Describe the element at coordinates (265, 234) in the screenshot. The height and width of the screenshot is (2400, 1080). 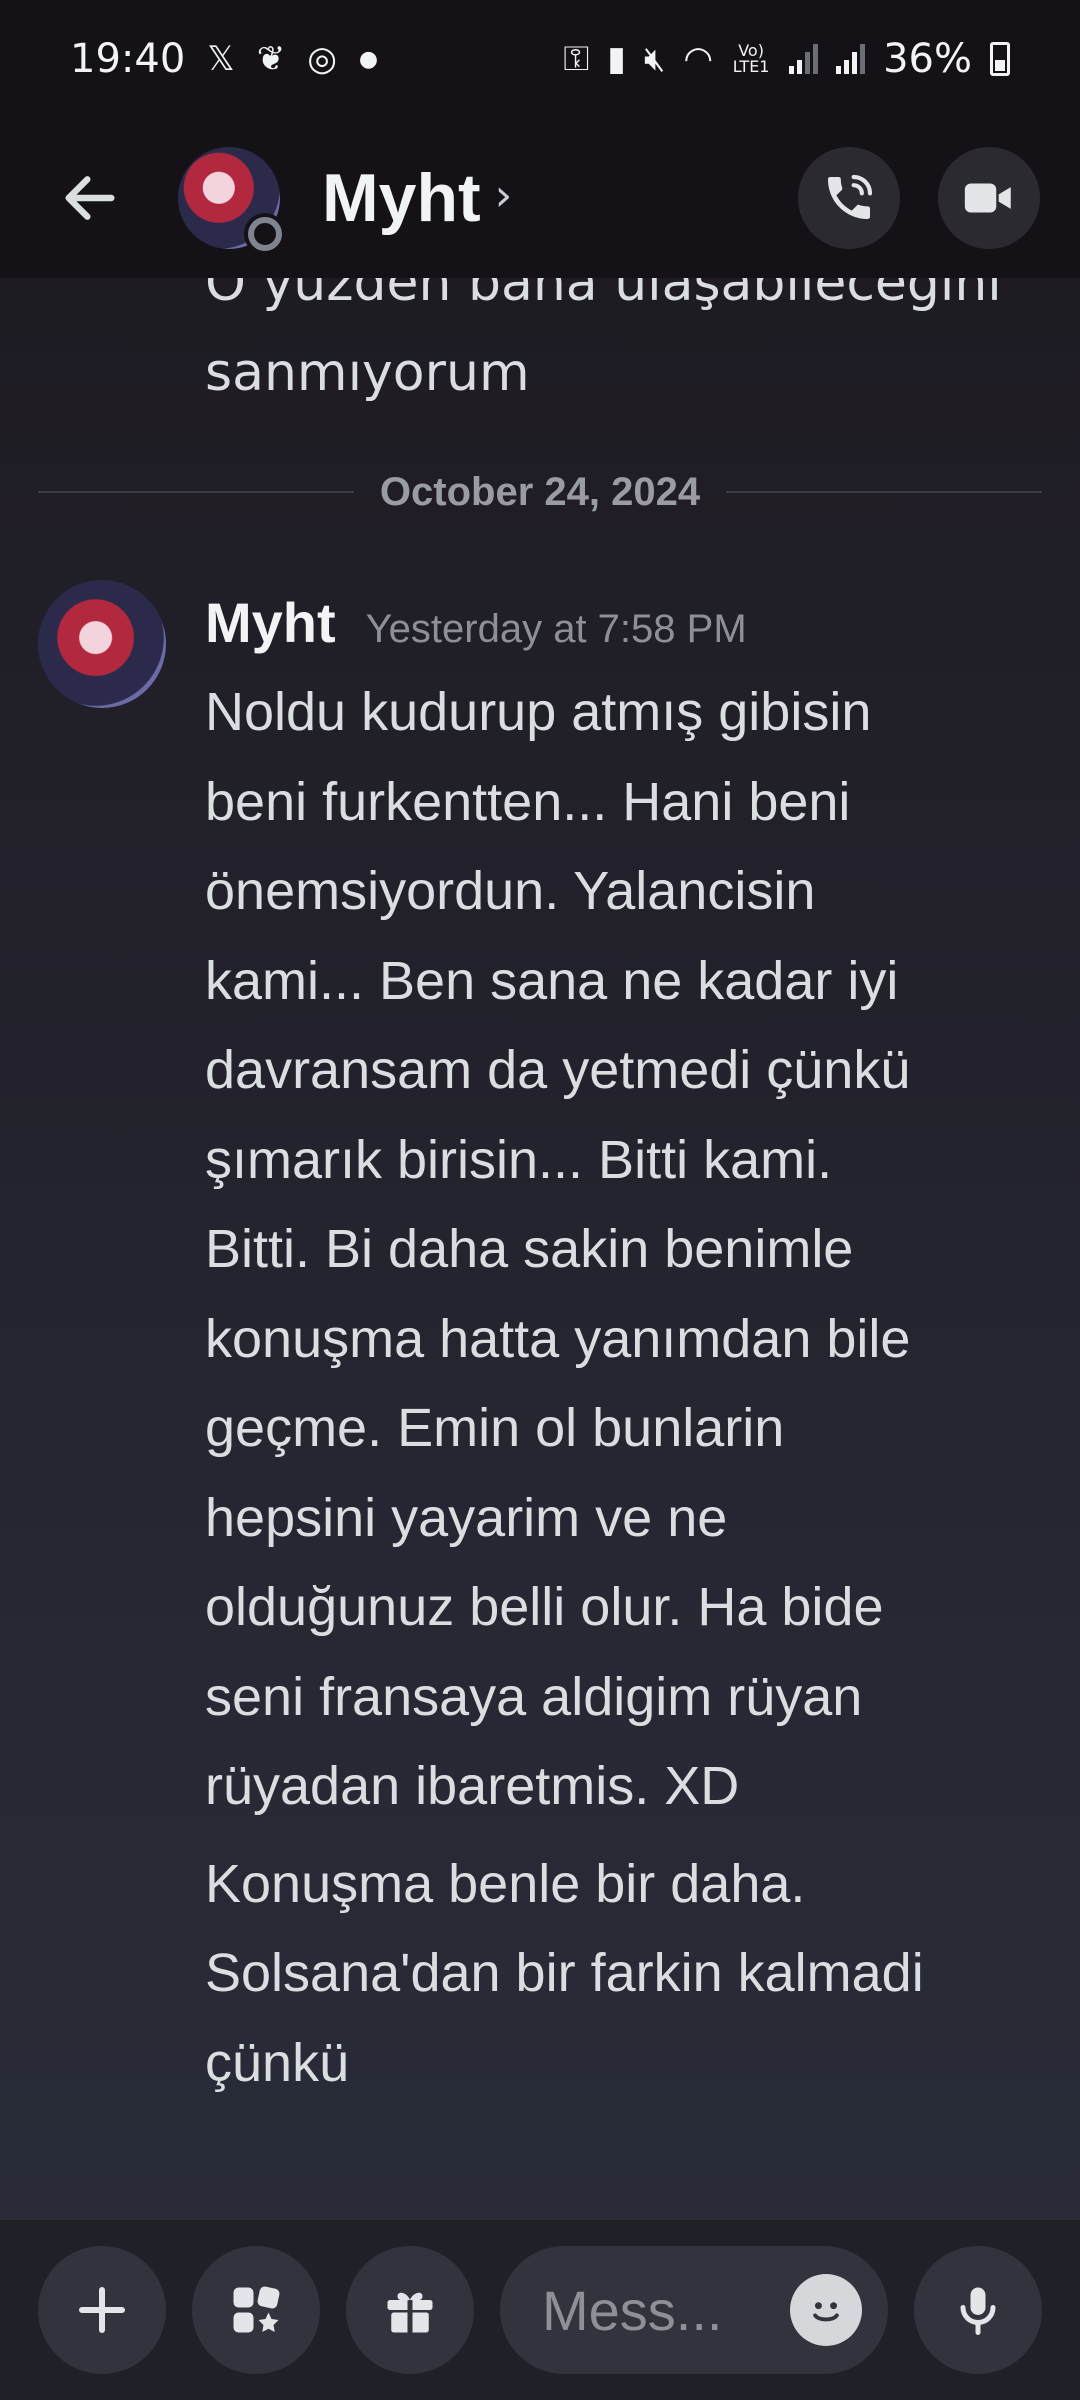
I see `offline-status-icon` at that location.